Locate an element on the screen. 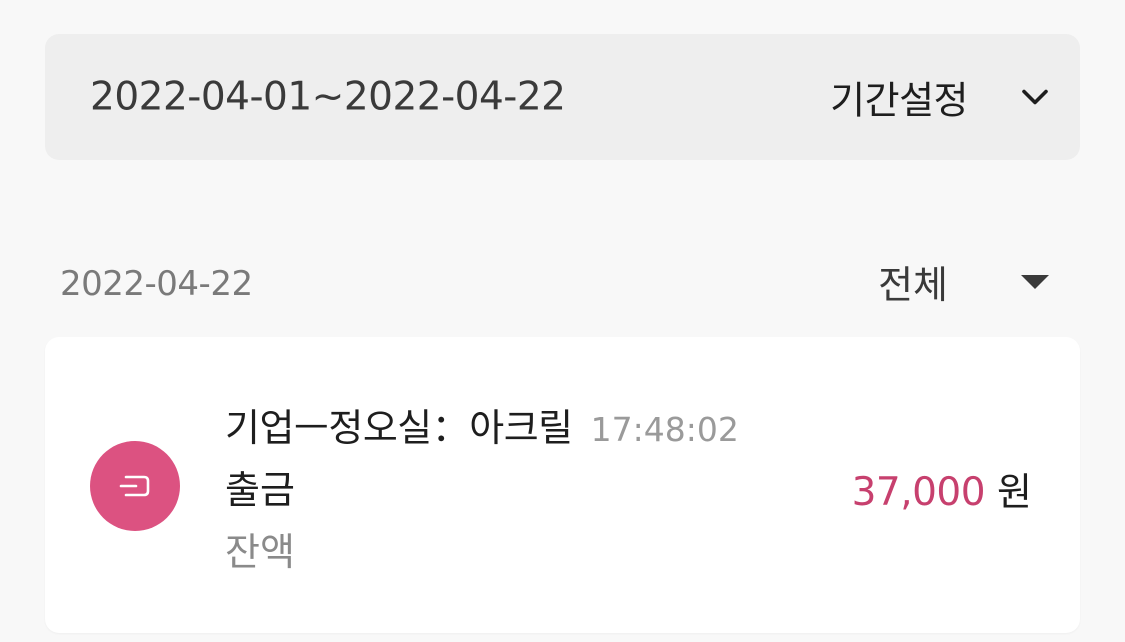 This screenshot has width=1125, height=642. transaction-type: 출금 is located at coordinates (260, 490).